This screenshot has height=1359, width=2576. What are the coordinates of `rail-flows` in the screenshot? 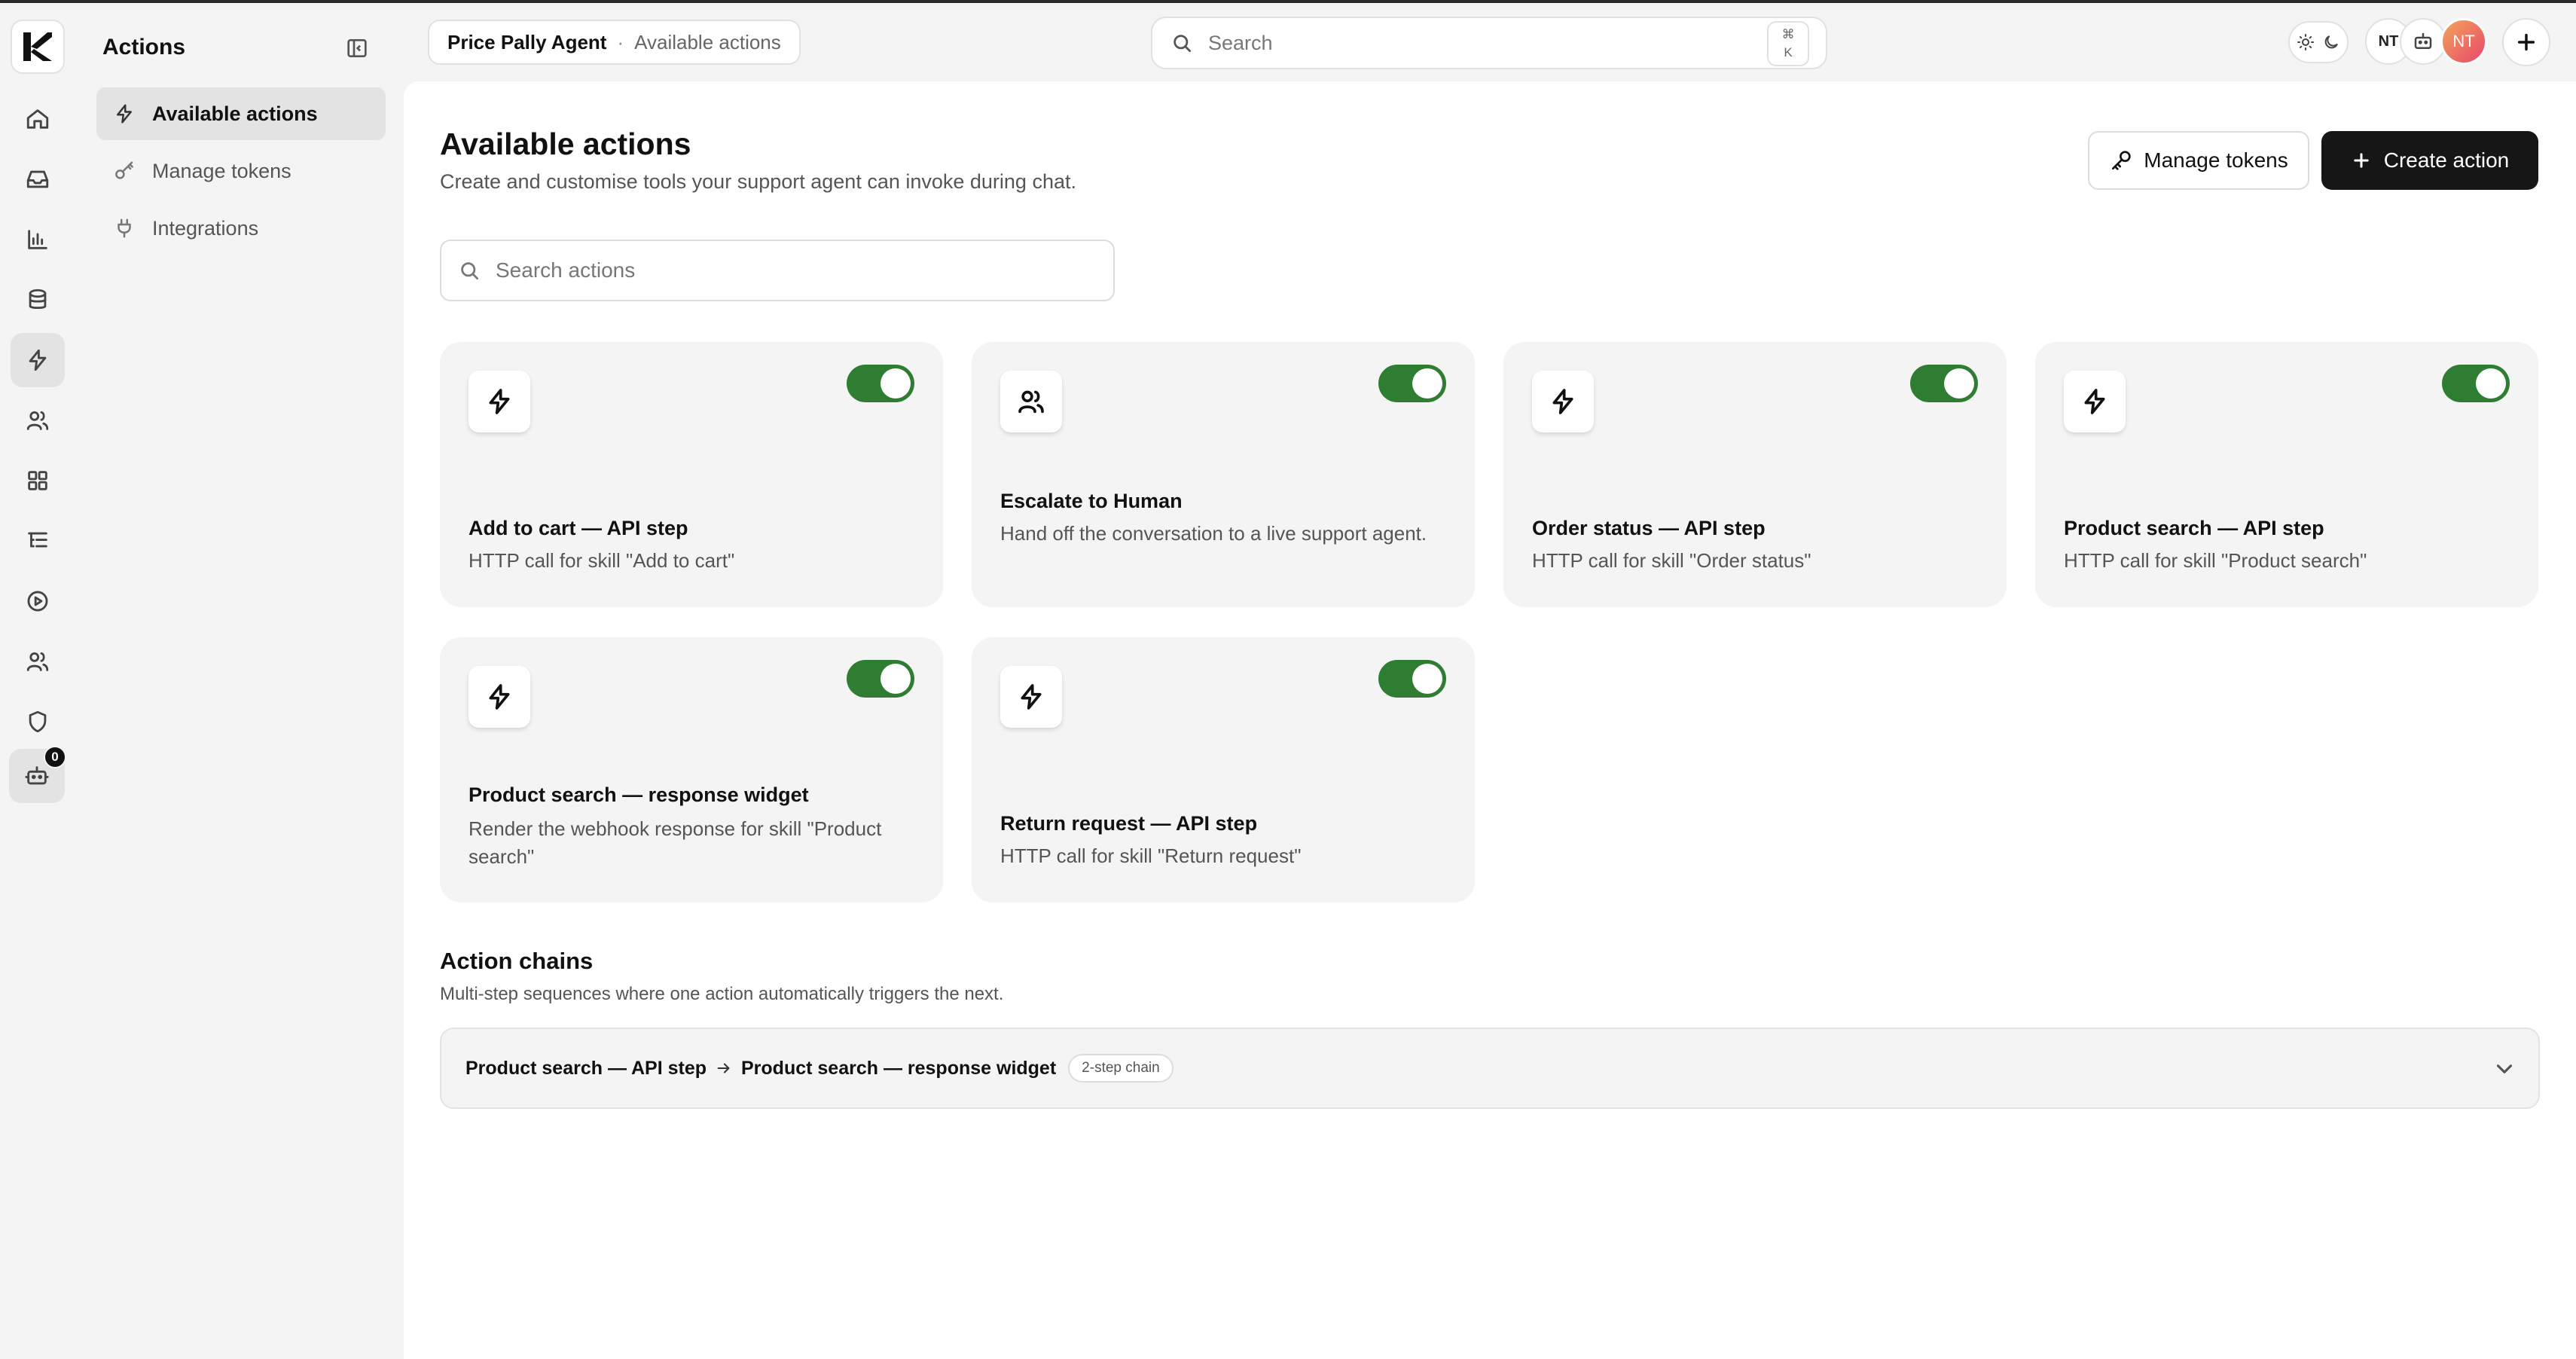 It's located at (38, 541).